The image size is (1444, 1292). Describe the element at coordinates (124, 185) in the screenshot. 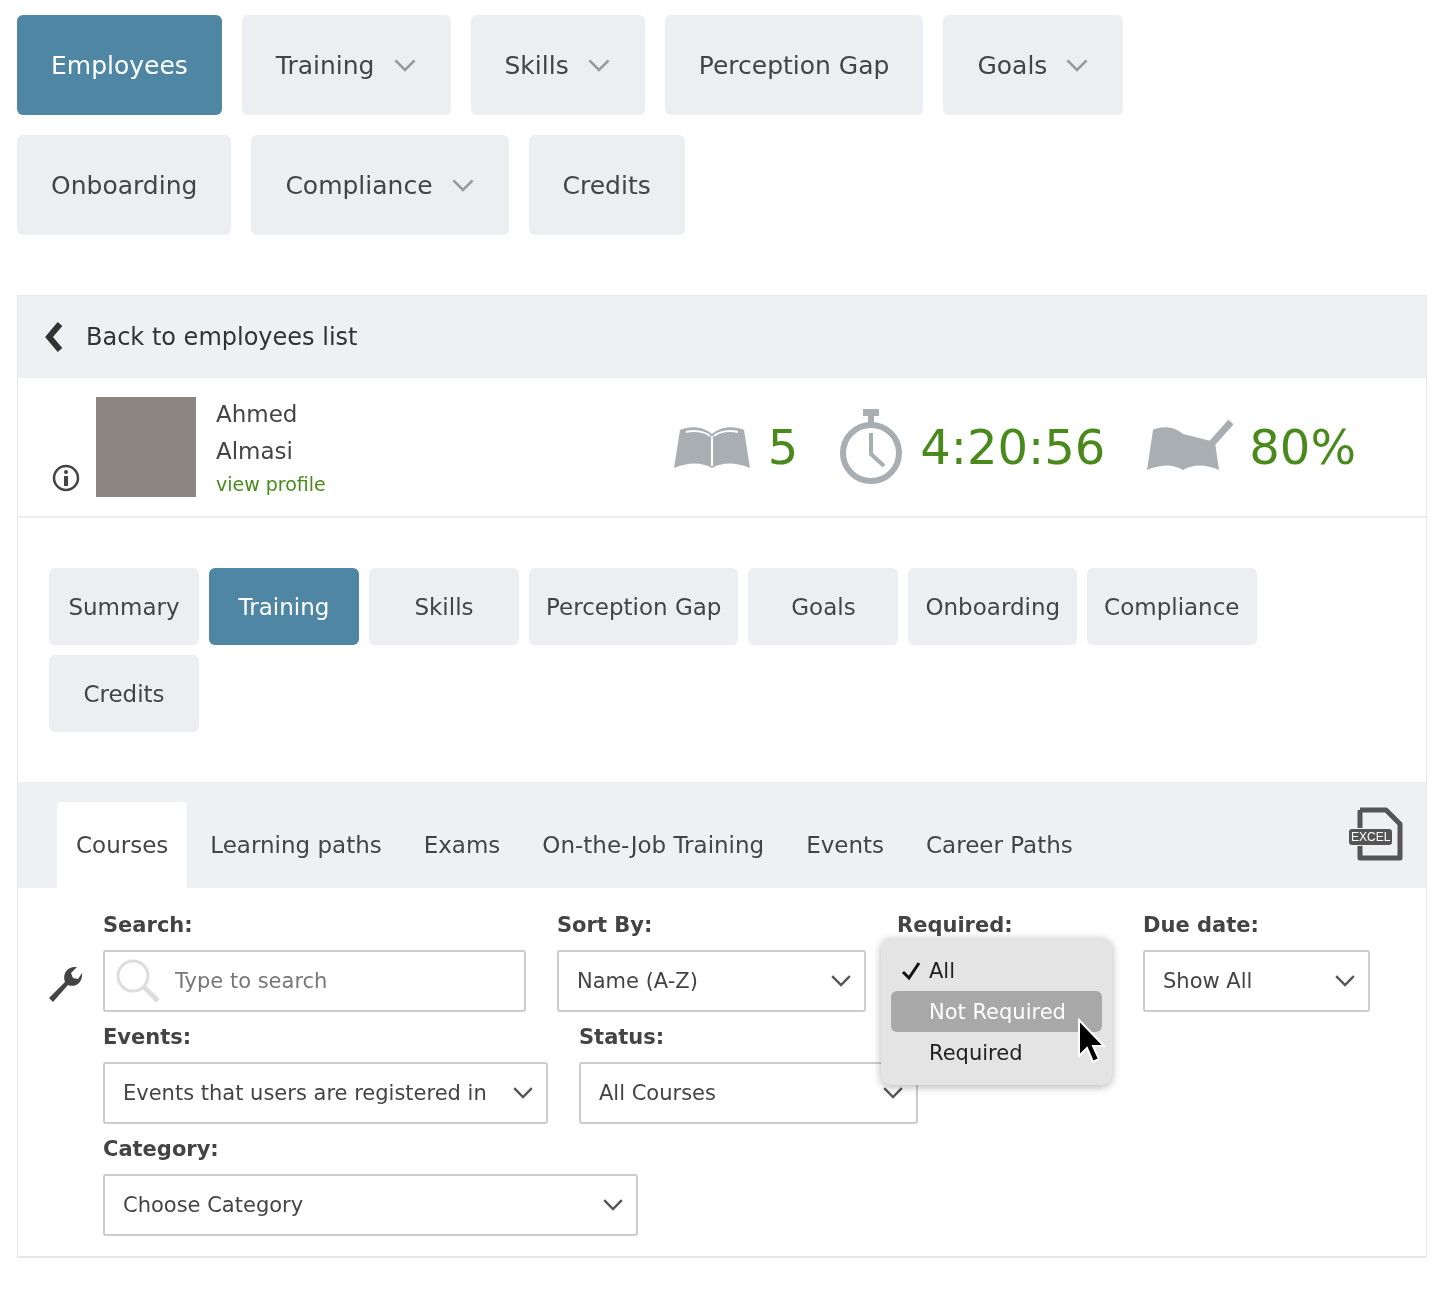

I see `nav-button: Onboarding` at that location.